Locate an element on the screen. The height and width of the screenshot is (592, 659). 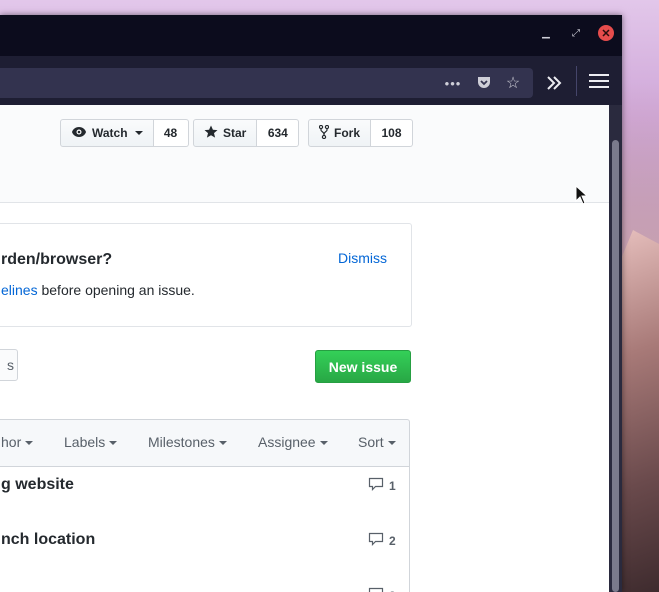
fork-button: Fork is located at coordinates (340, 133).